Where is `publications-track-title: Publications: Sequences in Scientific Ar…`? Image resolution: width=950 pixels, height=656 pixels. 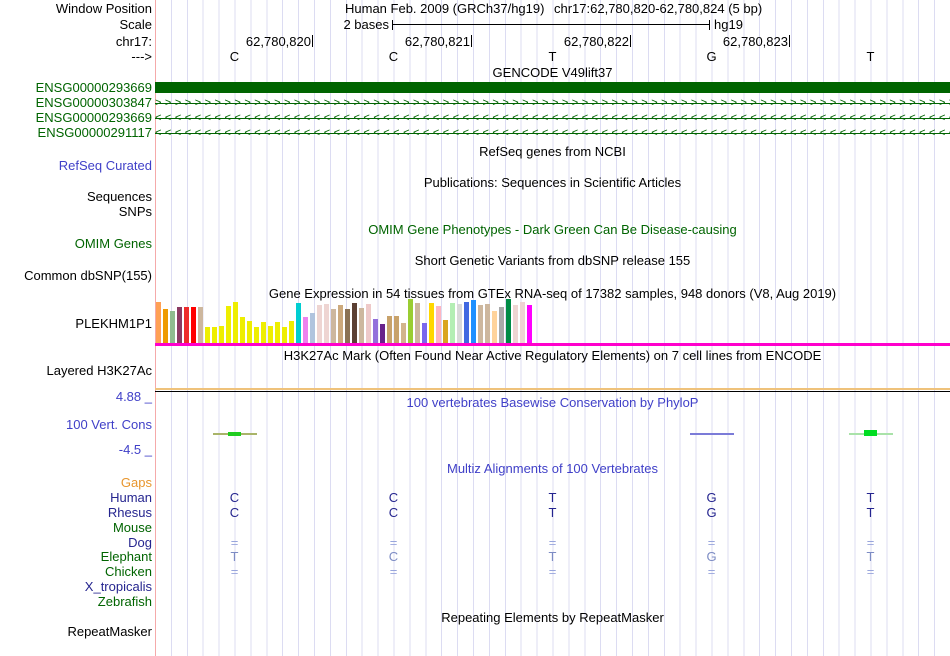
publications-track-title: Publications: Sequences in Scientific Ar… is located at coordinates (552, 182).